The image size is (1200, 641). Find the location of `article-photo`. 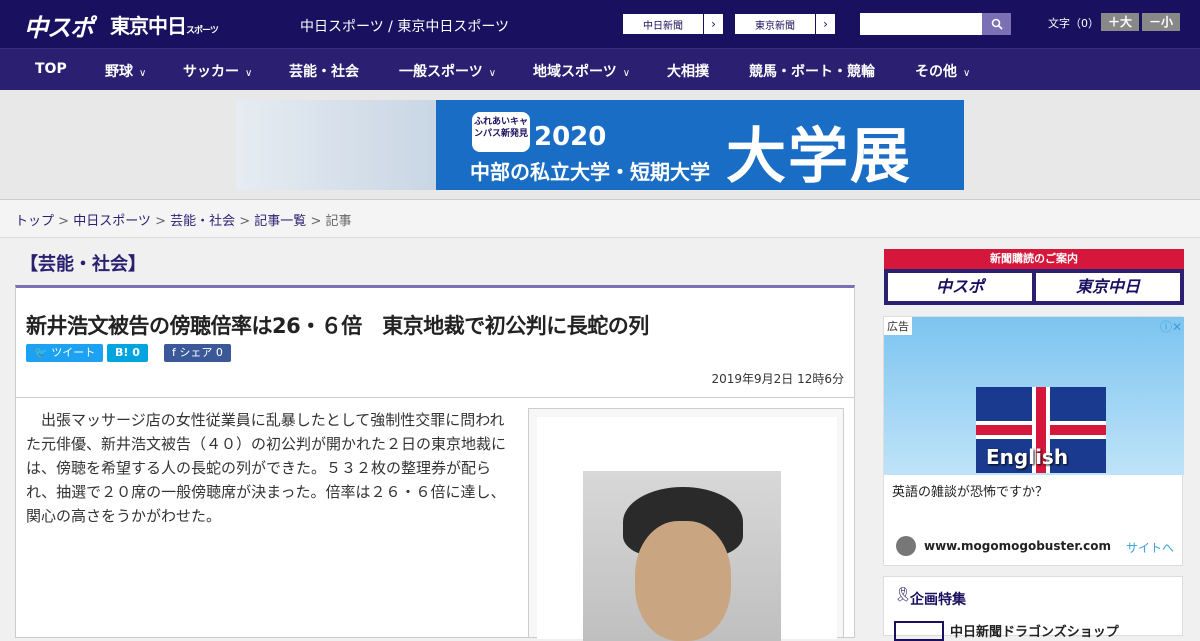

article-photo is located at coordinates (682, 556).